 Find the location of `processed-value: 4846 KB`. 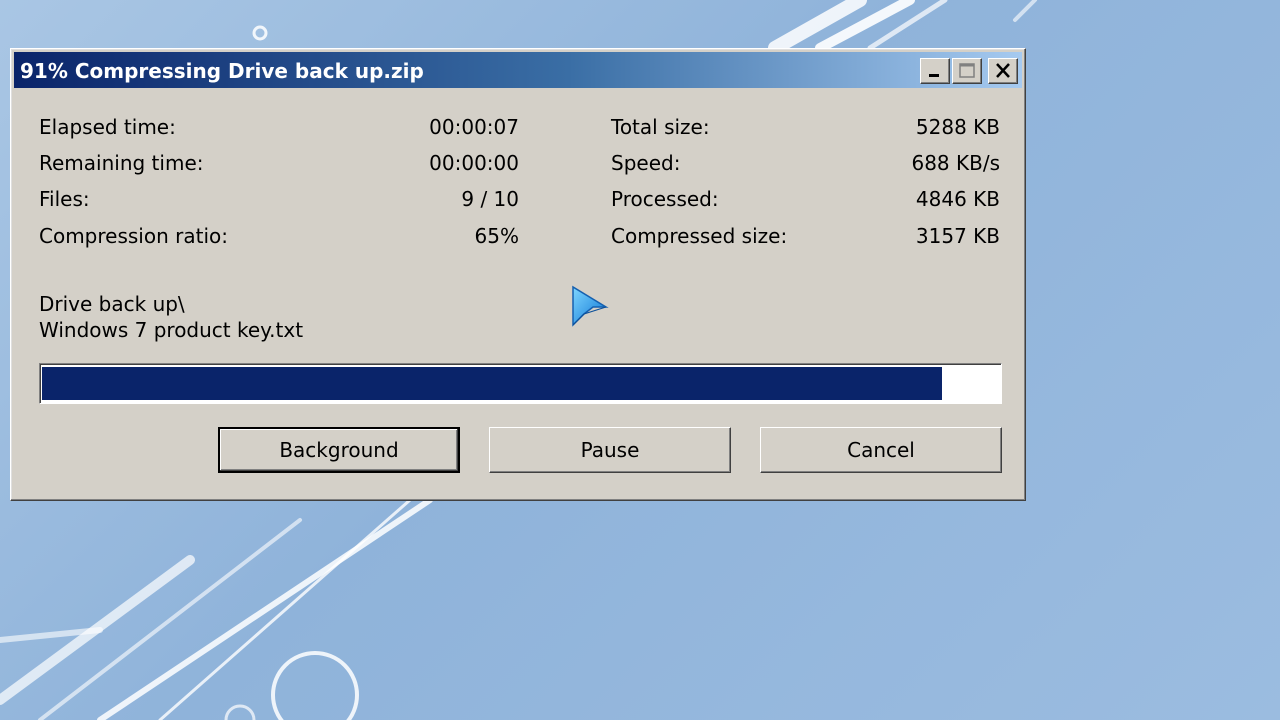

processed-value: 4846 KB is located at coordinates (957, 199).